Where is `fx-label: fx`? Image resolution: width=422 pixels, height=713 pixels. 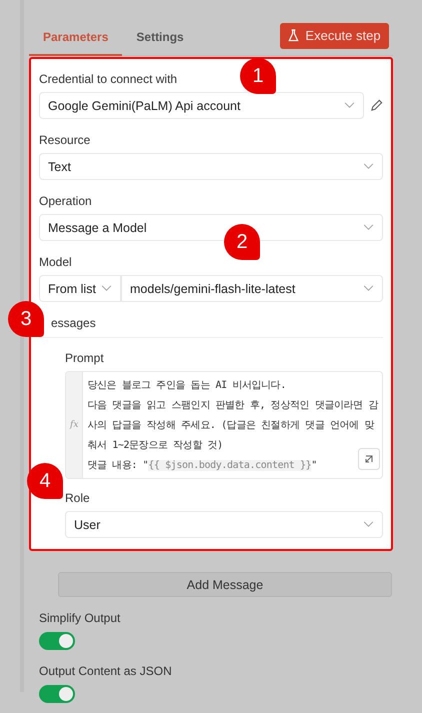 fx-label: fx is located at coordinates (74, 425).